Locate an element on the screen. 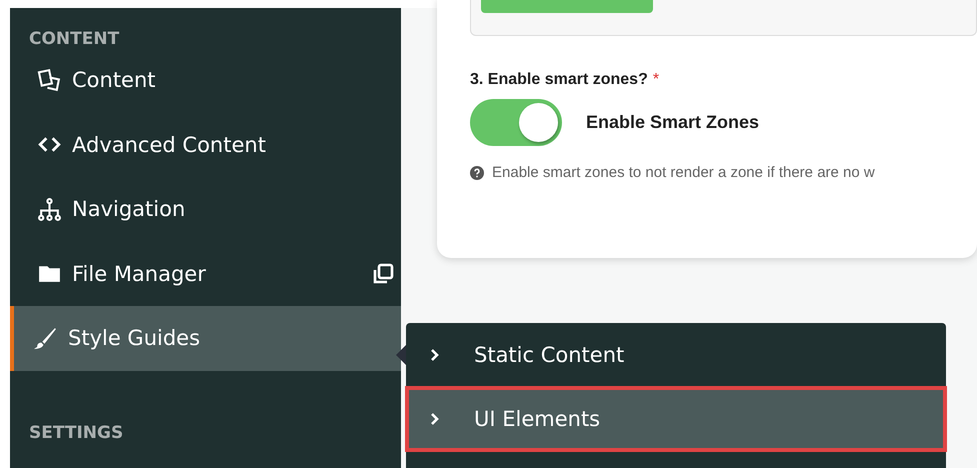 This screenshot has height=468, width=977. sidebar-item: Navigation is located at coordinates (205, 209).